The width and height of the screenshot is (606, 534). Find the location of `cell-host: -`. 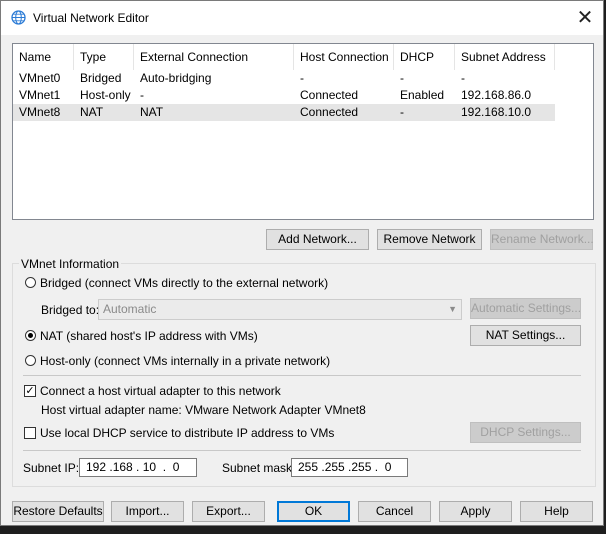

cell-host: - is located at coordinates (302, 78).